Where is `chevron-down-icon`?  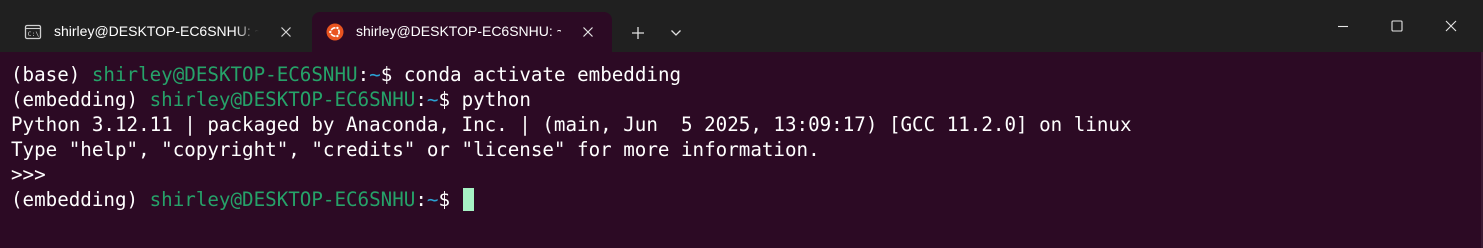
chevron-down-icon is located at coordinates (676, 33).